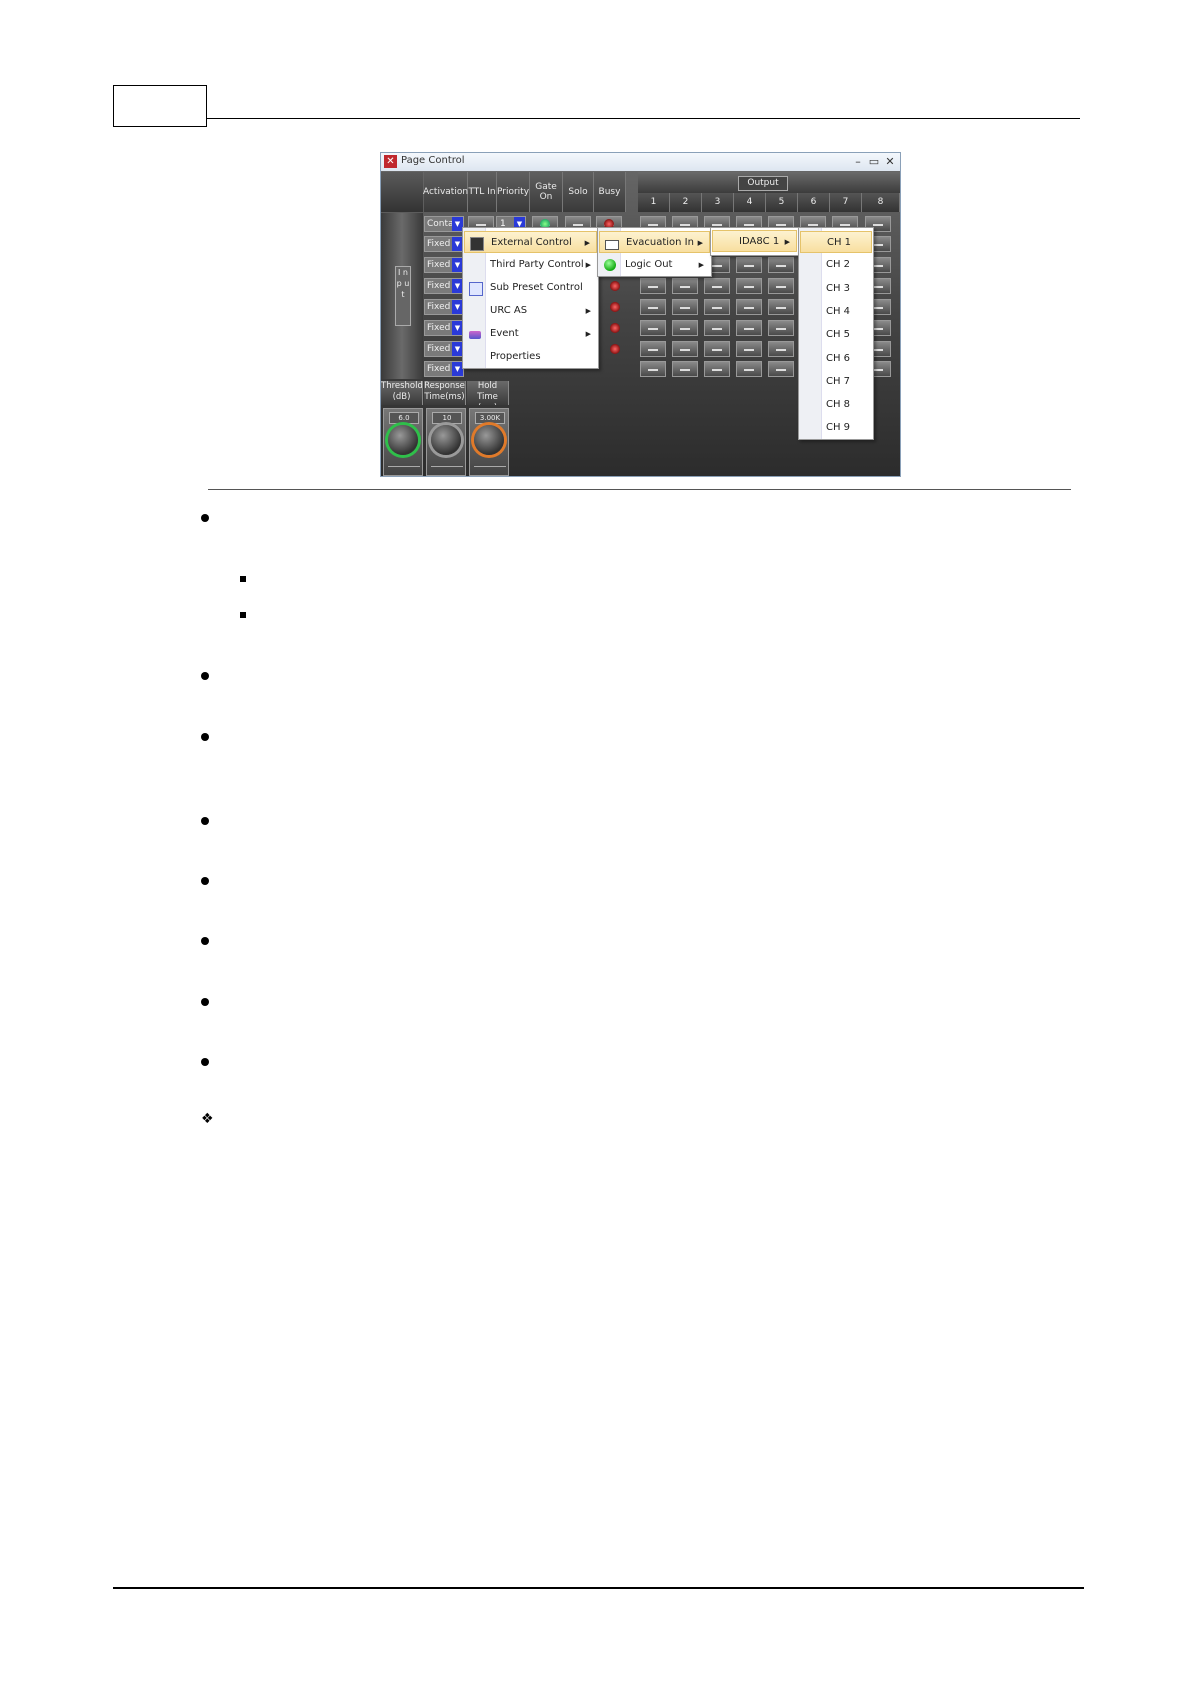 The width and height of the screenshot is (1190, 1684). Describe the element at coordinates (763, 183) in the screenshot. I see `output-label: Output` at that location.